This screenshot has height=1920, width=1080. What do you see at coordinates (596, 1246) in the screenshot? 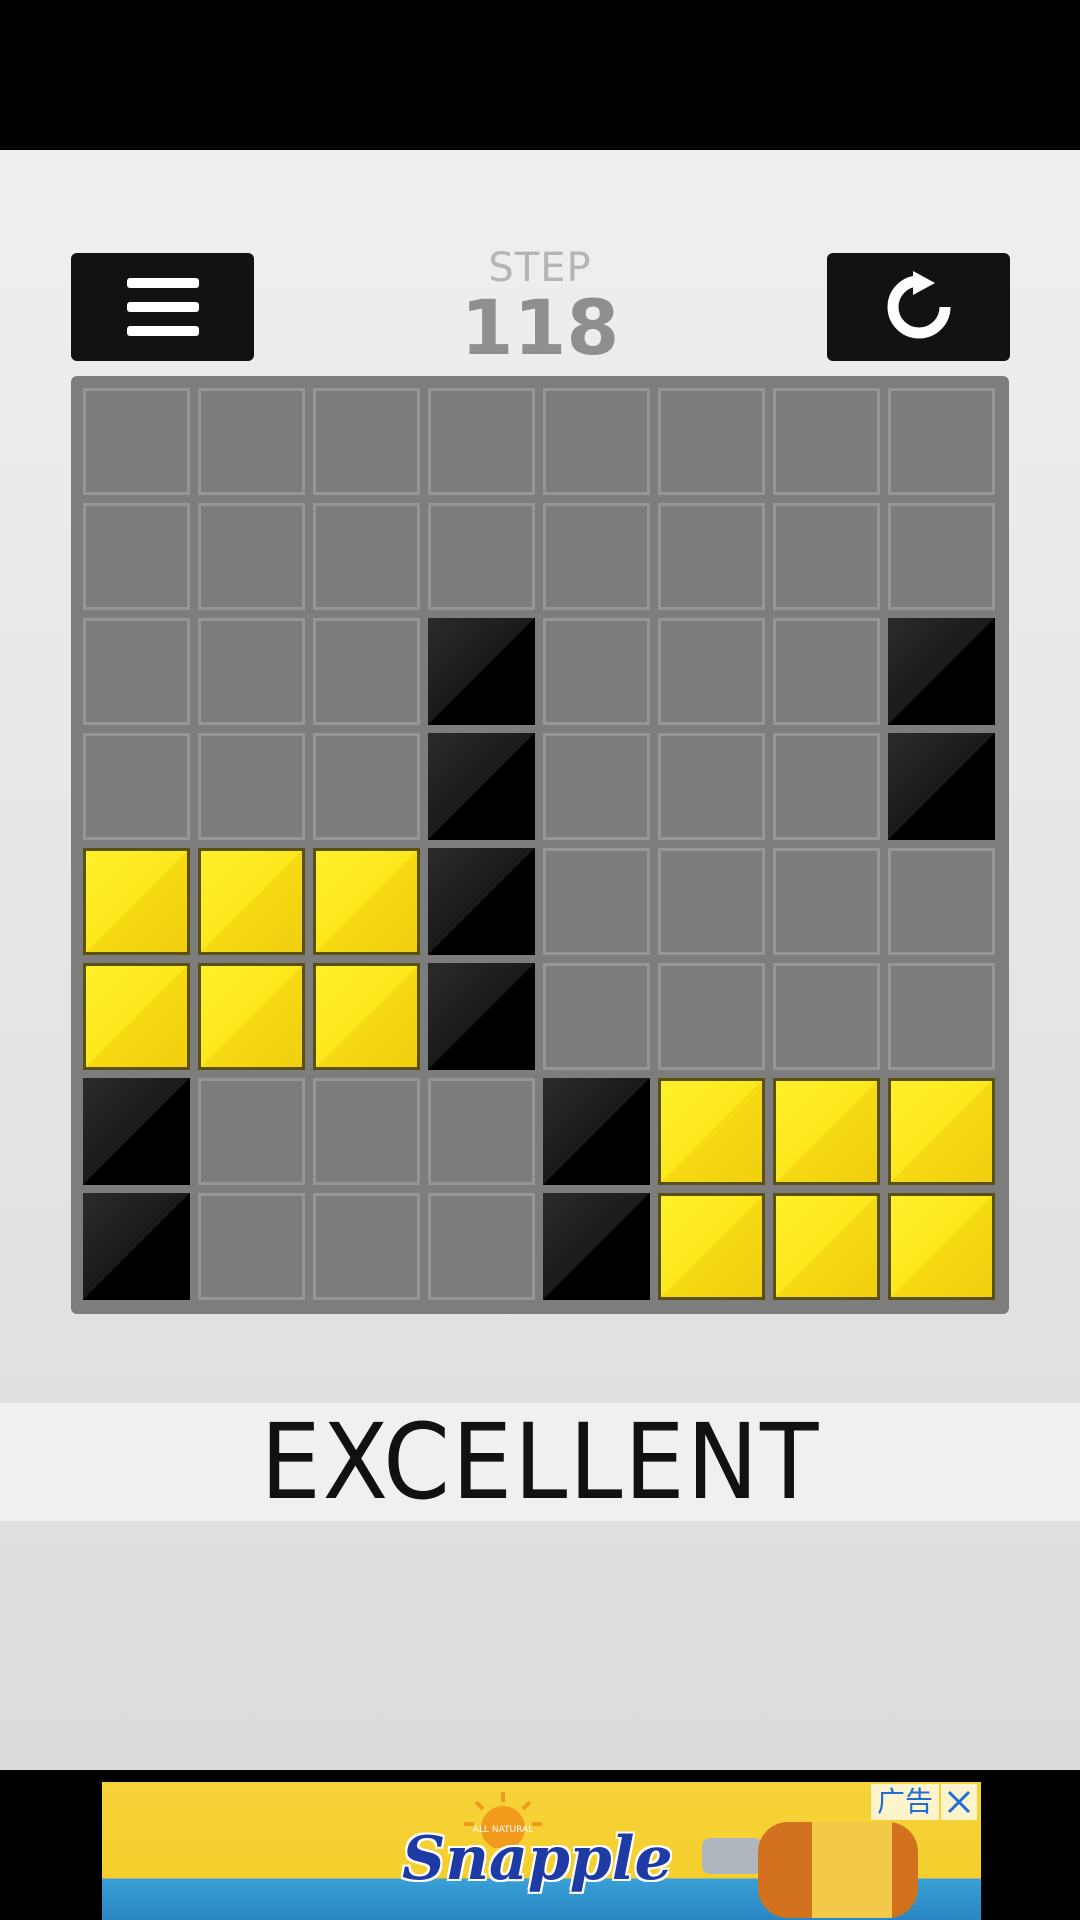
I see `cell-black-r7-c4` at bounding box center [596, 1246].